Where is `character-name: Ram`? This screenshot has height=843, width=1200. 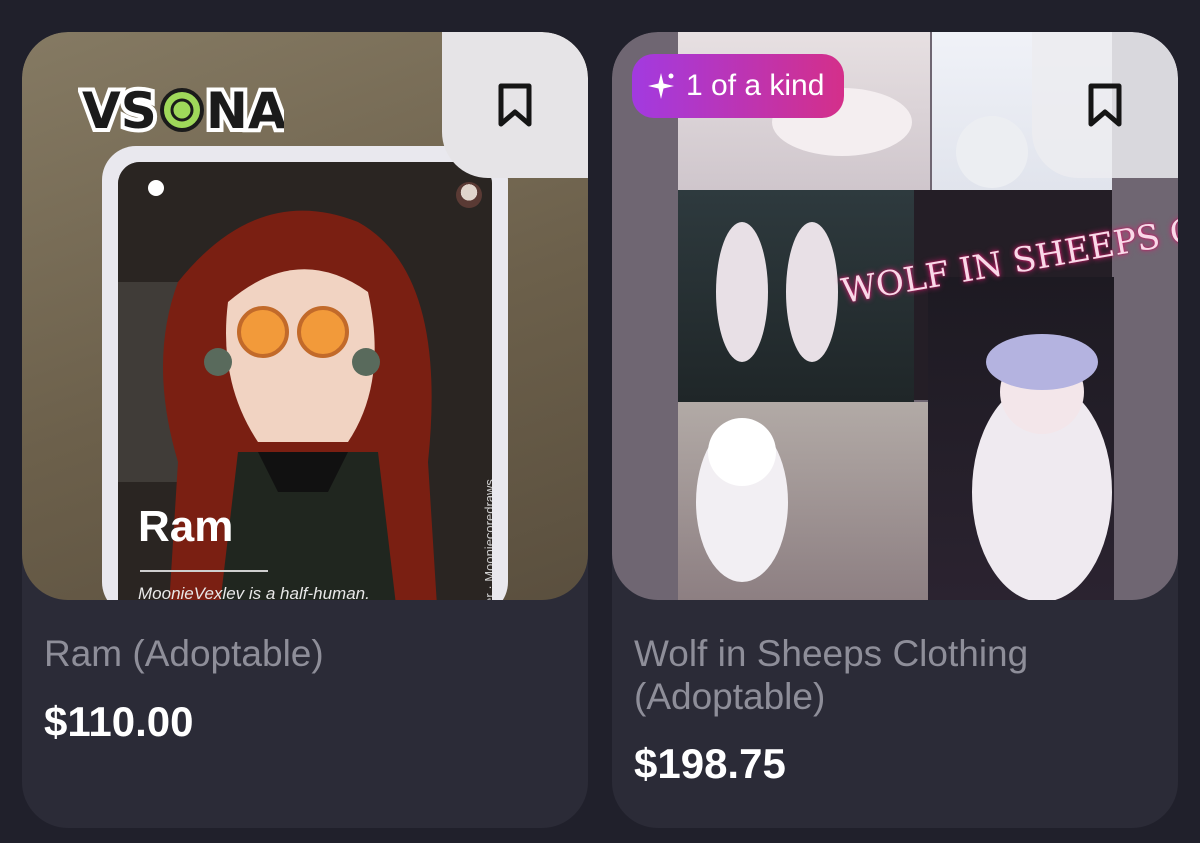
character-name: Ram is located at coordinates (186, 526).